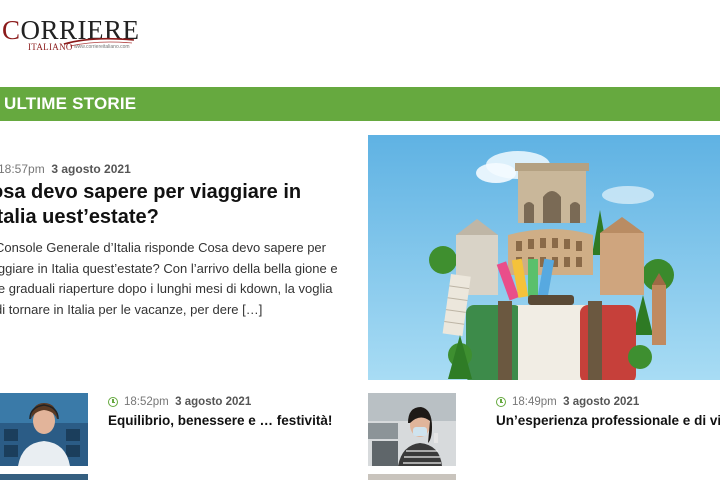 The width and height of the screenshot is (720, 480). Describe the element at coordinates (70, 104) in the screenshot. I see `section-title: ULTIME STORIE` at that location.